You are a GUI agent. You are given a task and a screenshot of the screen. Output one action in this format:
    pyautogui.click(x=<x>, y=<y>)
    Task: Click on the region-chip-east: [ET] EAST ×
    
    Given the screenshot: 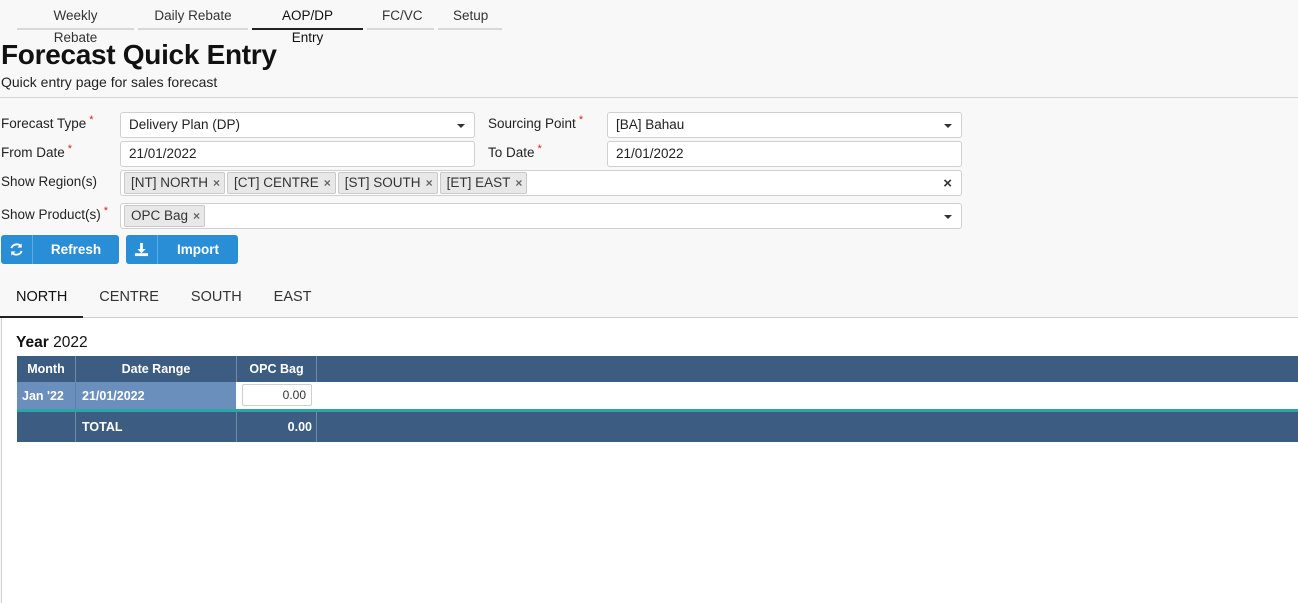 What is the action you would take?
    pyautogui.click(x=483, y=183)
    